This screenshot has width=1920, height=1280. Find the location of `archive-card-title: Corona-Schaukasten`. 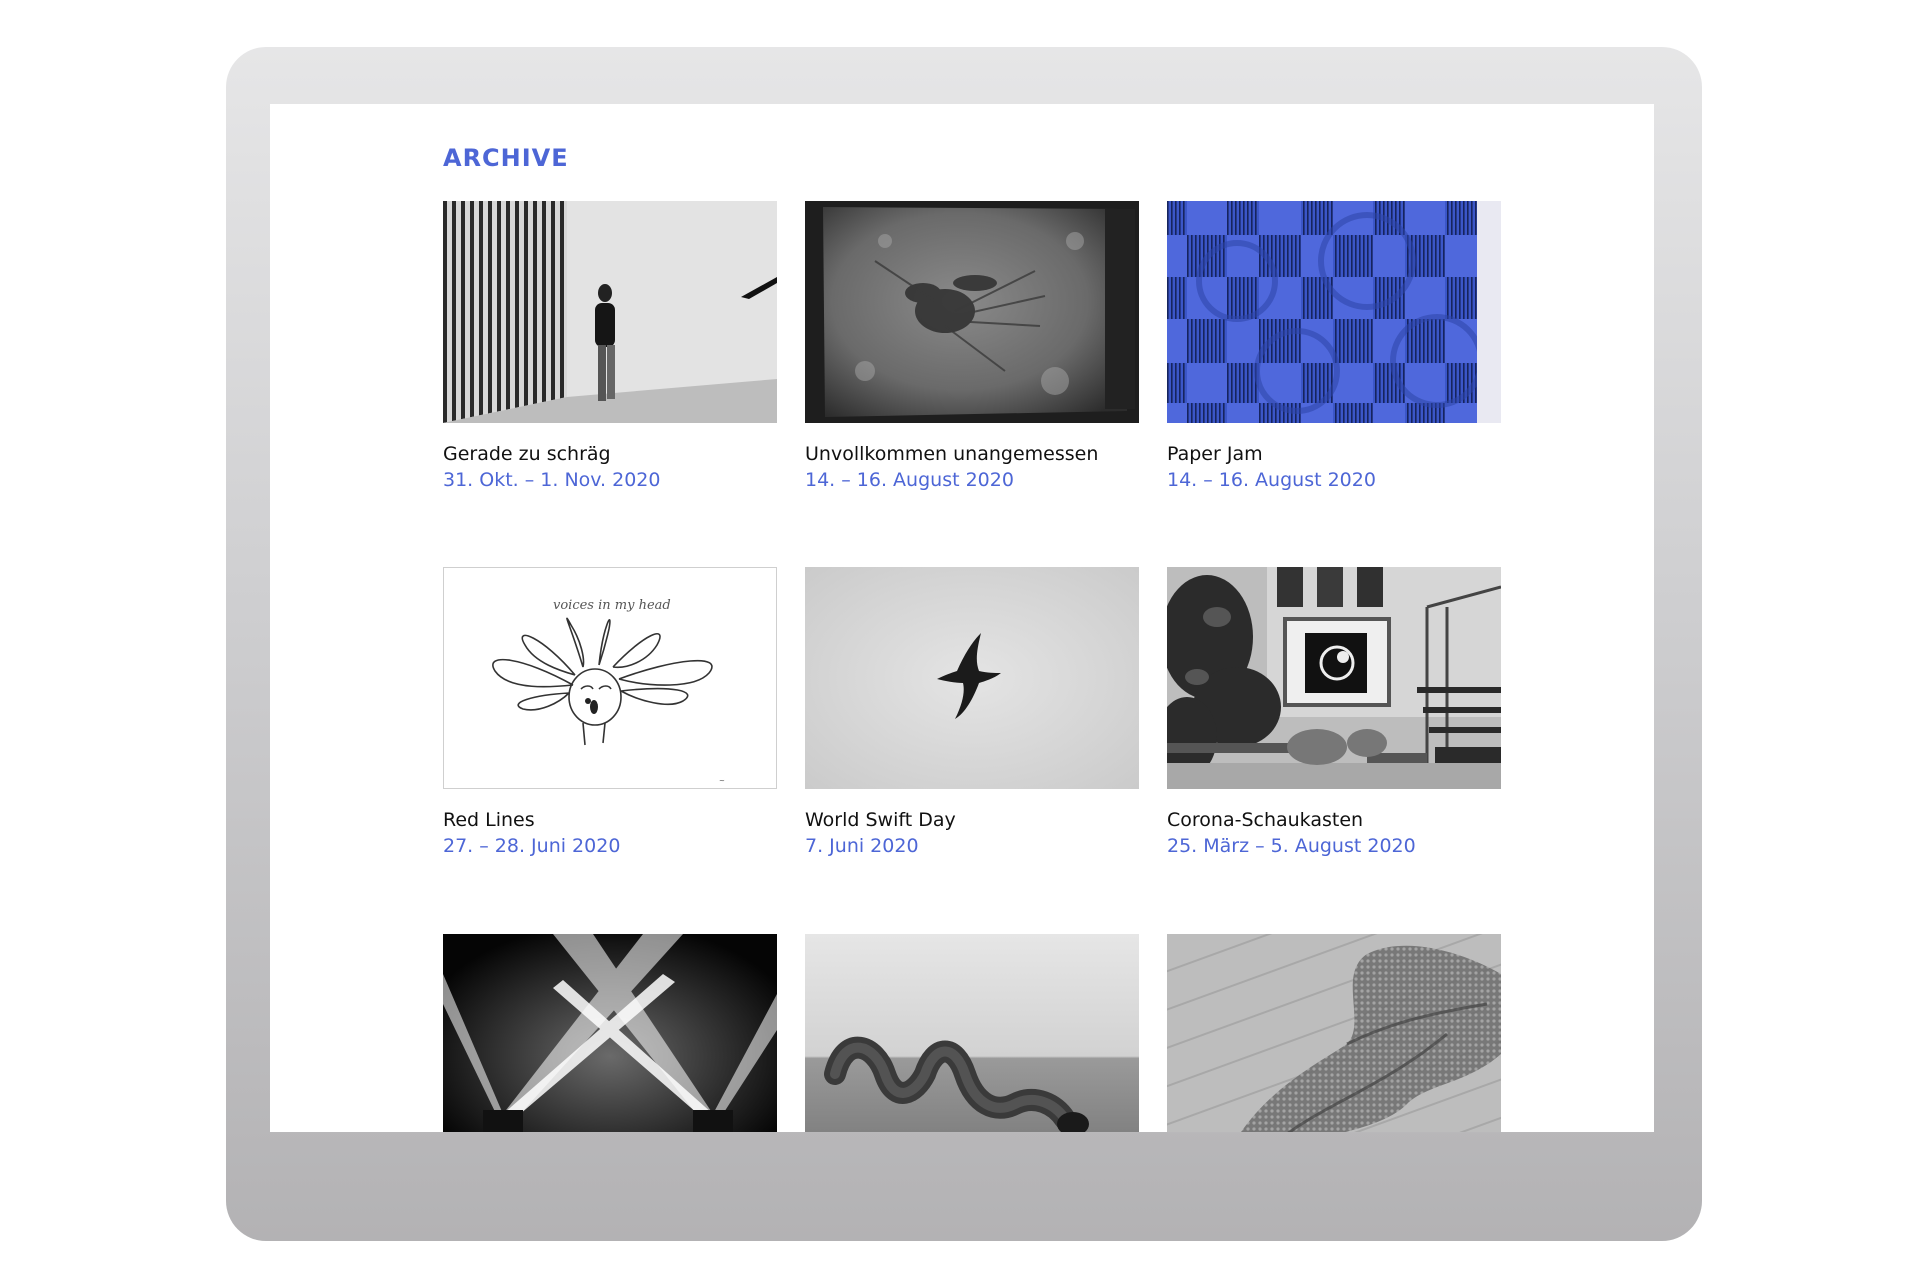

archive-card-title: Corona-Schaukasten is located at coordinates (1265, 820).